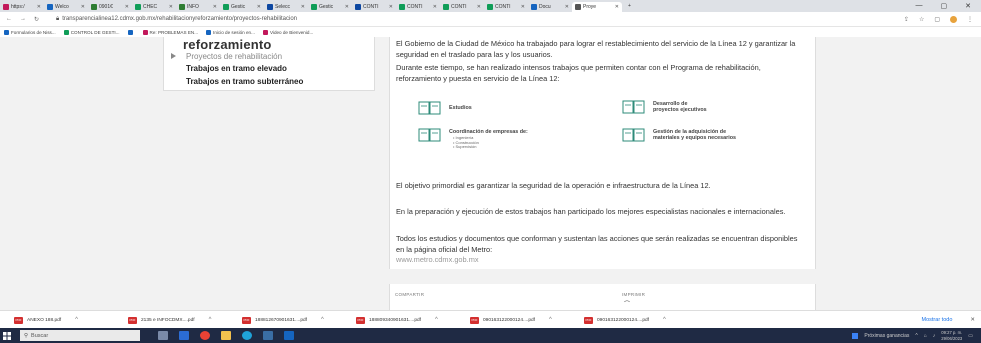  Describe the element at coordinates (968, 6) in the screenshot. I see `close-window-button: ✕` at that location.